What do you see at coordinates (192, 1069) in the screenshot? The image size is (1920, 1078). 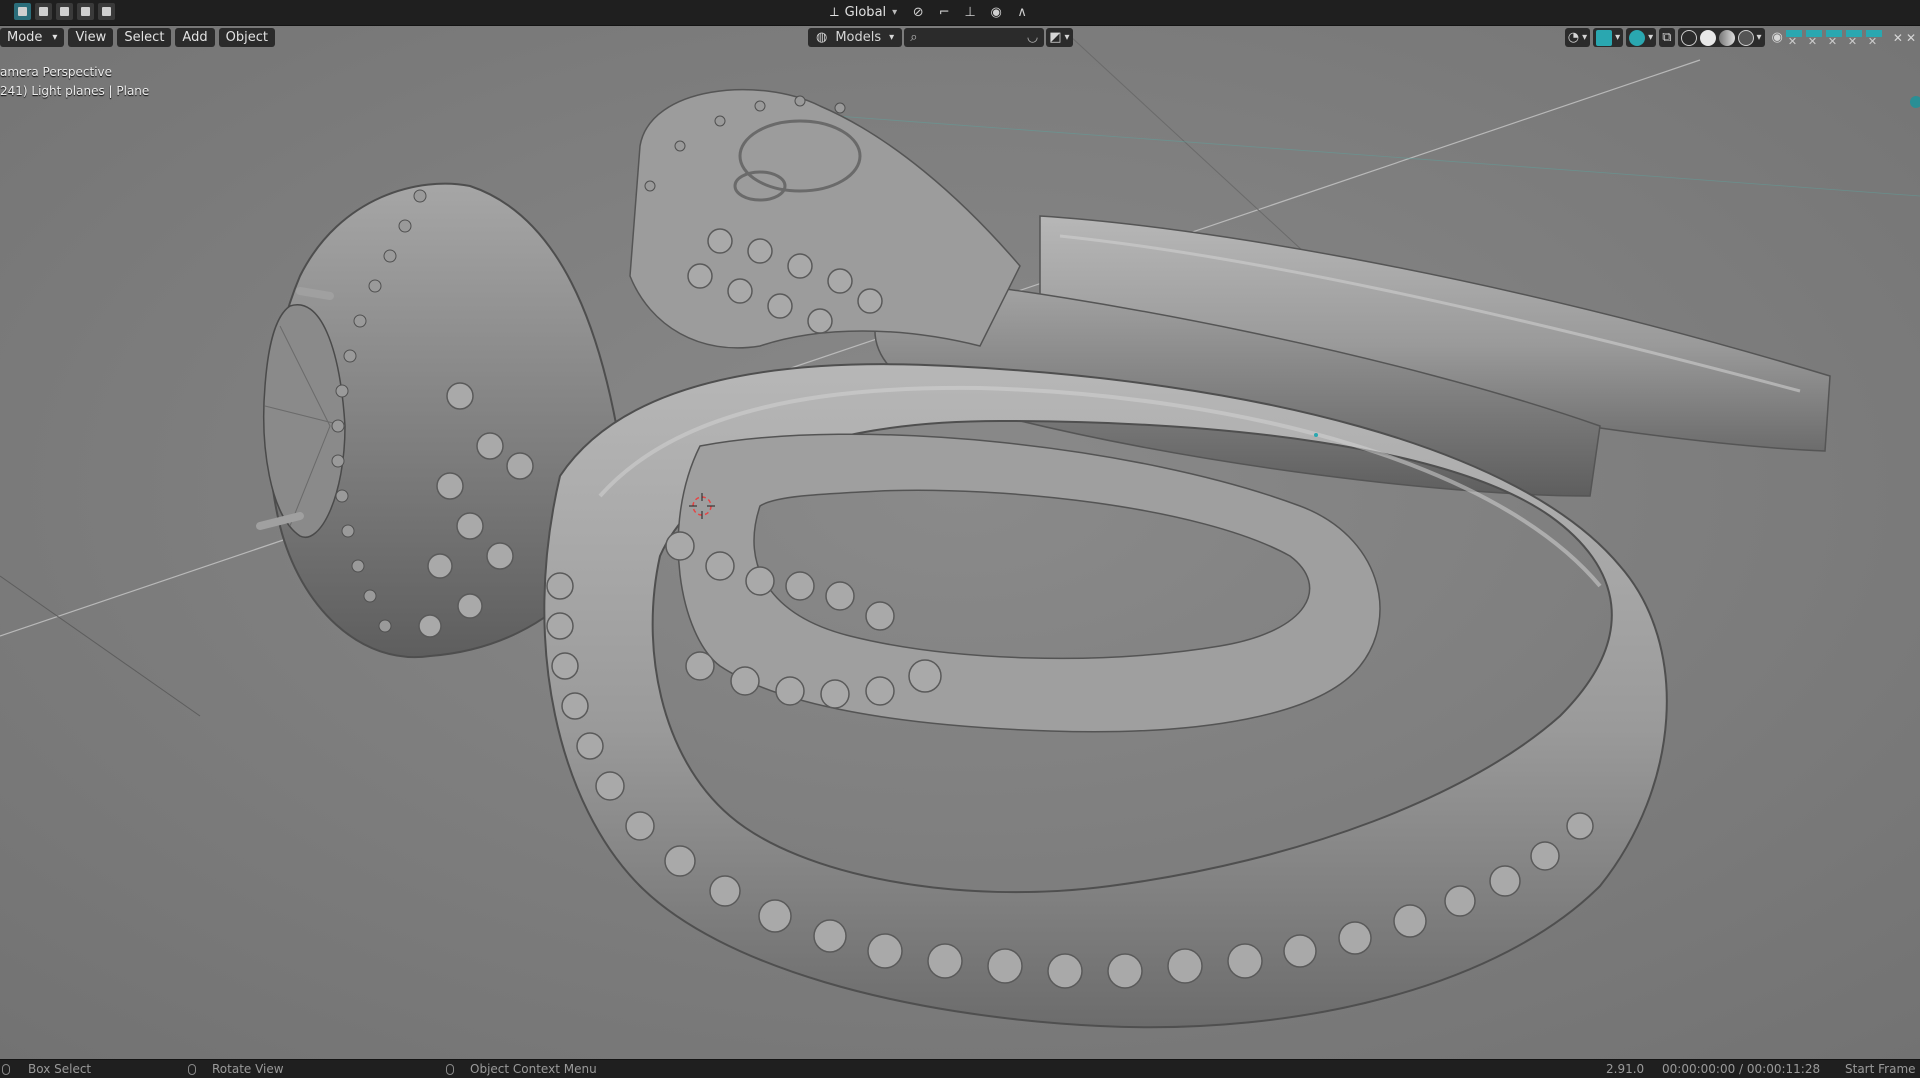 I see `mouse-middle-icon` at bounding box center [192, 1069].